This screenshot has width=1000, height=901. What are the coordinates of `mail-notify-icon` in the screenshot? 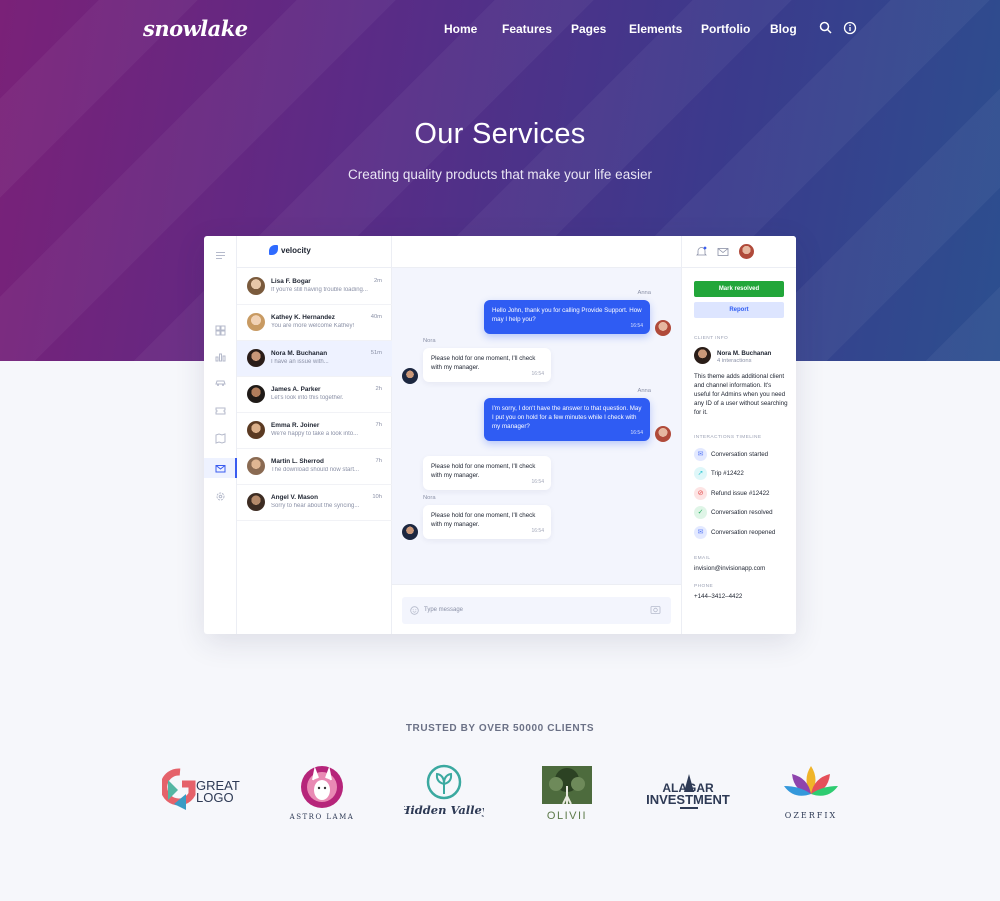 It's located at (723, 252).